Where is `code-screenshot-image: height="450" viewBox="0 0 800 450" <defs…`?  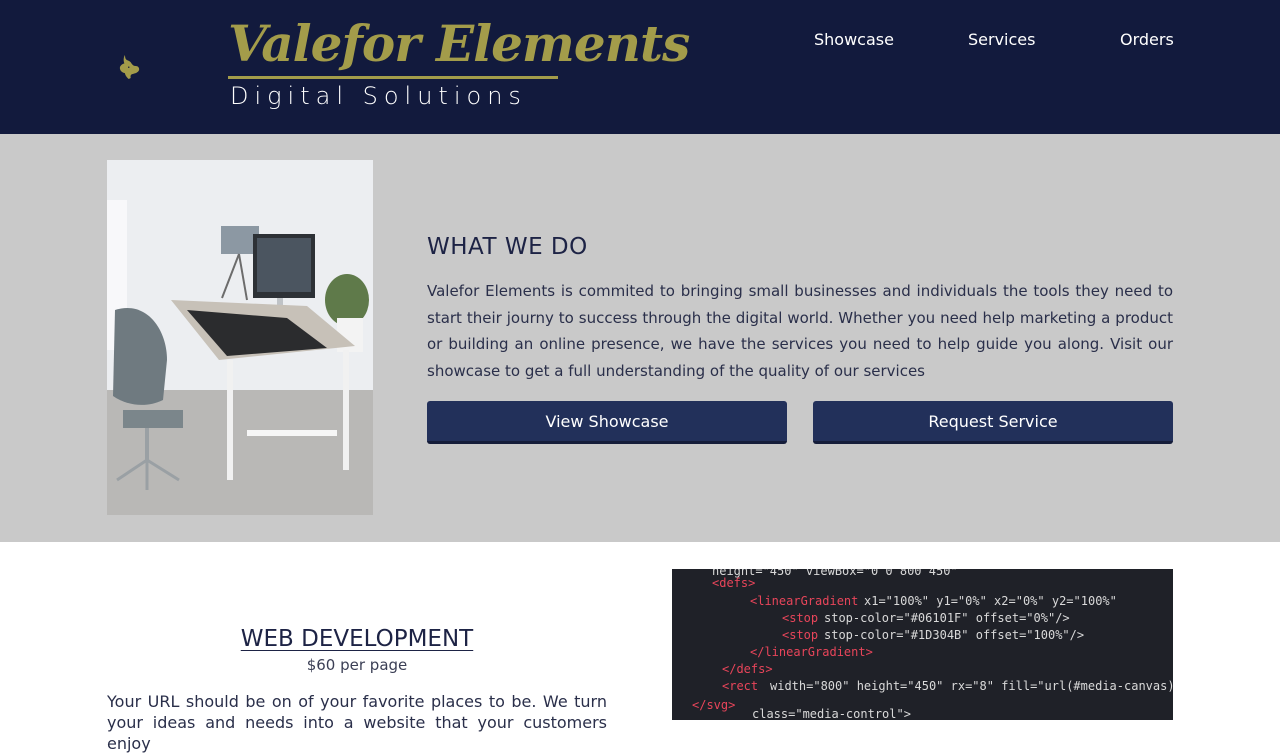 code-screenshot-image: height="450" viewBox="0 0 800 450" <defs… is located at coordinates (922, 644).